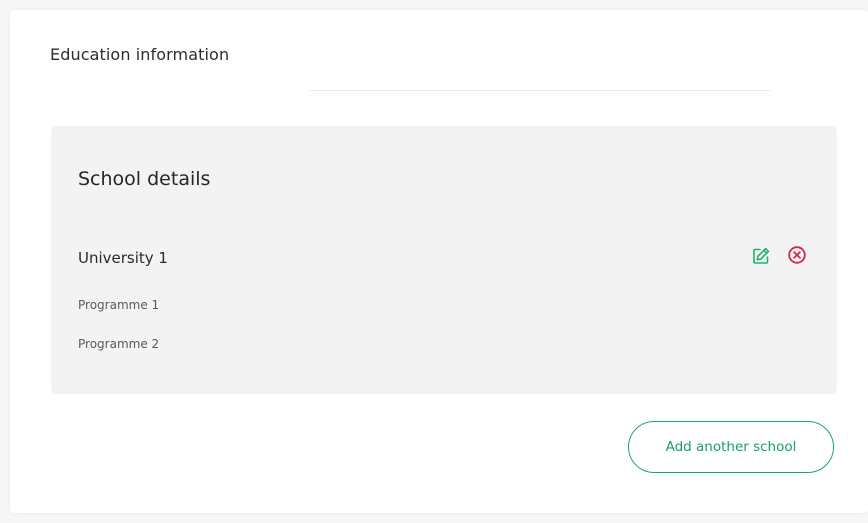 The image size is (868, 523). What do you see at coordinates (797, 255) in the screenshot?
I see `remove-circle-x-icon` at bounding box center [797, 255].